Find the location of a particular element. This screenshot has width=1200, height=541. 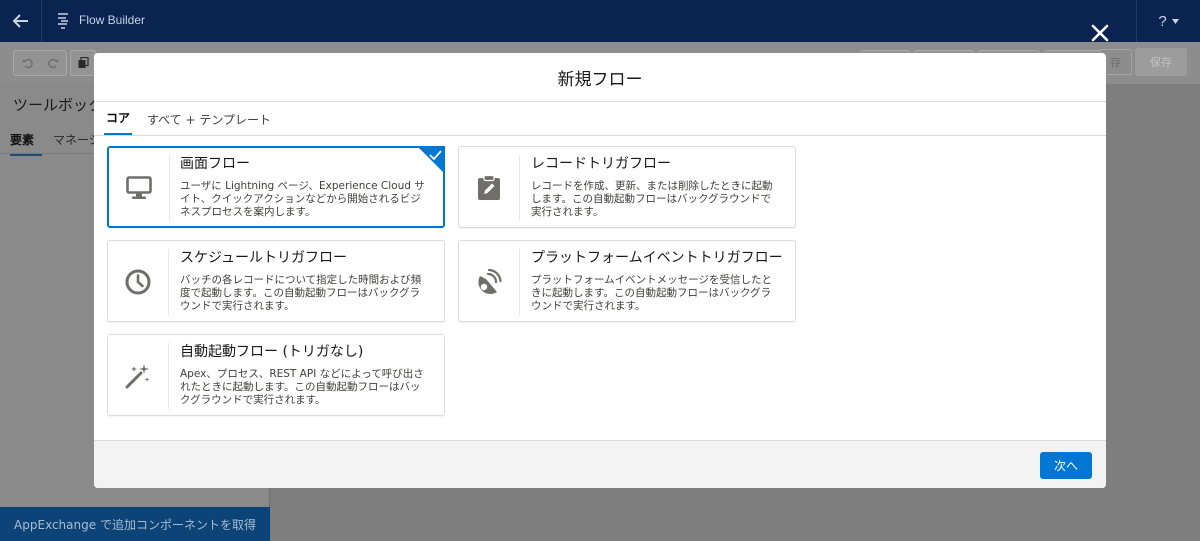

desktop-icon is located at coordinates (139, 187).